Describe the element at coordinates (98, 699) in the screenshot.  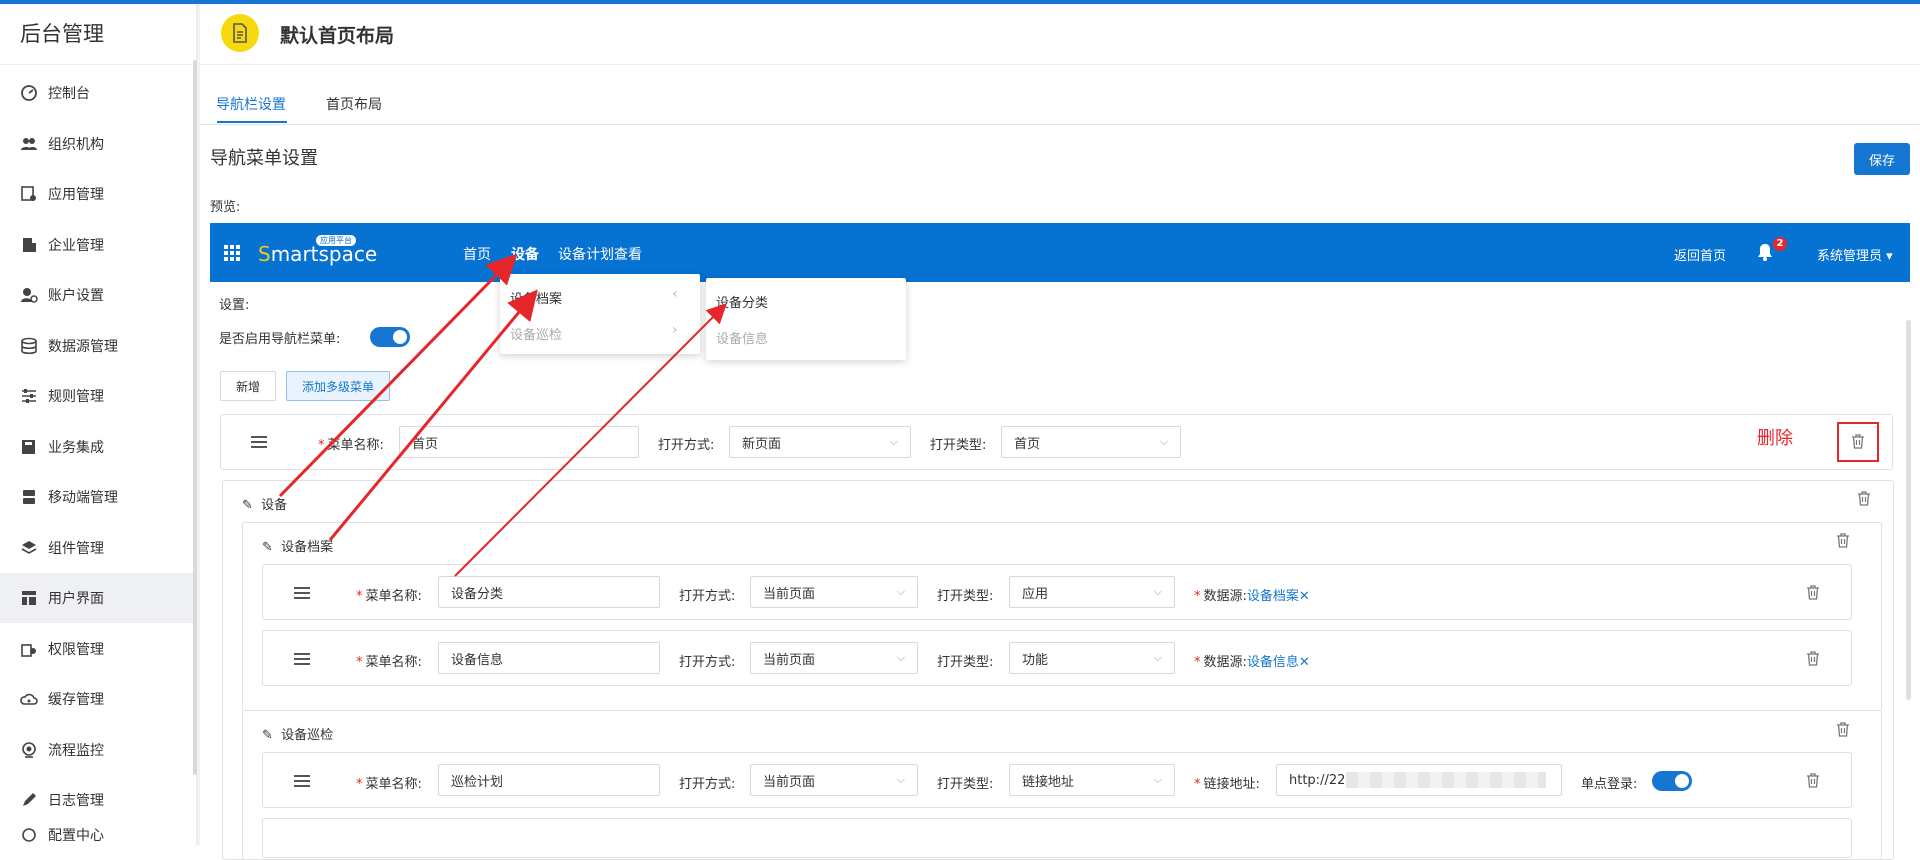
I see `sidebar-item-cache: 缓存管理` at that location.